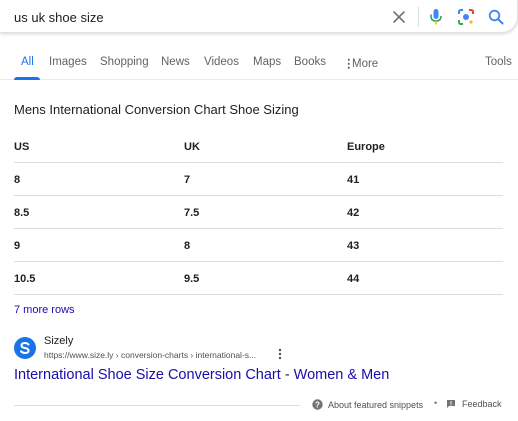 Image resolution: width=518 pixels, height=421 pixels. Describe the element at coordinates (58, 341) in the screenshot. I see `result-site-name: Sizely` at that location.